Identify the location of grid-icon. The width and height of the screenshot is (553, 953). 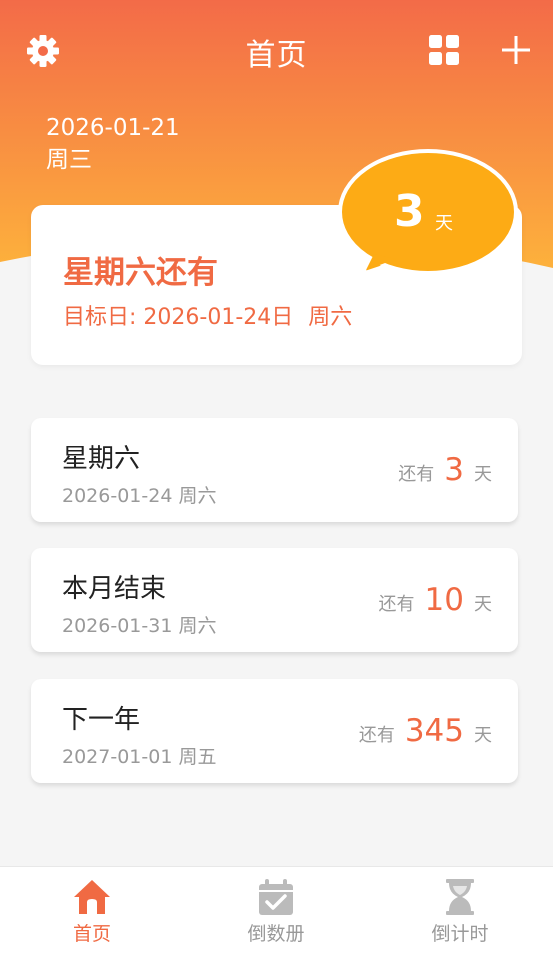
(444, 50).